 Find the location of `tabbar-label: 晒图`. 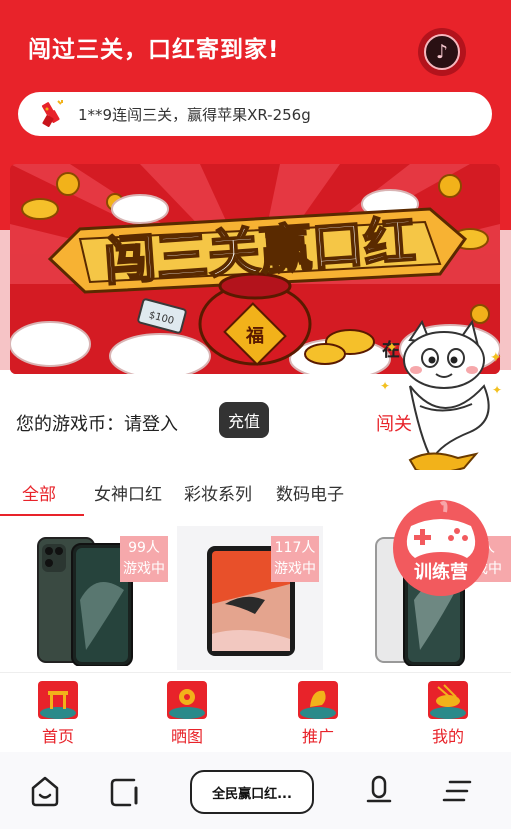

tabbar-label: 晒图 is located at coordinates (186, 736).